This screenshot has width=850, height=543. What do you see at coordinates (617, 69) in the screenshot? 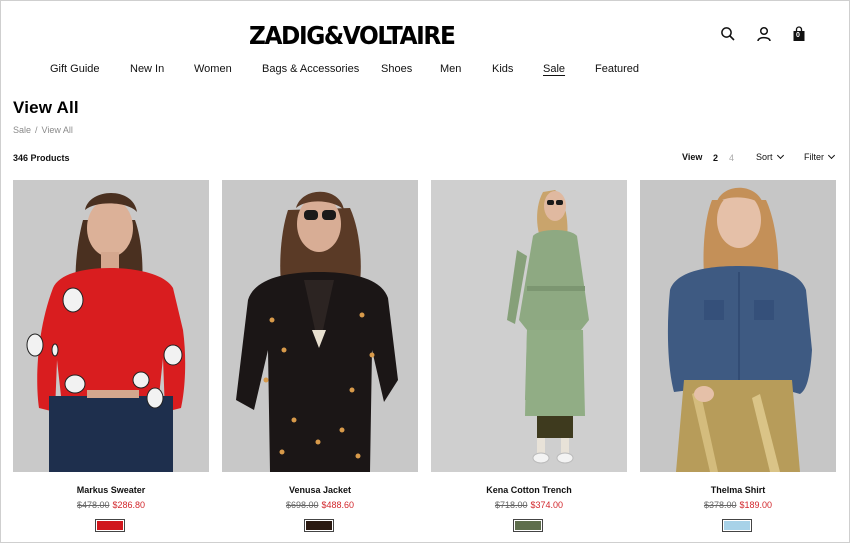
I see `nav-featured: Featured` at bounding box center [617, 69].